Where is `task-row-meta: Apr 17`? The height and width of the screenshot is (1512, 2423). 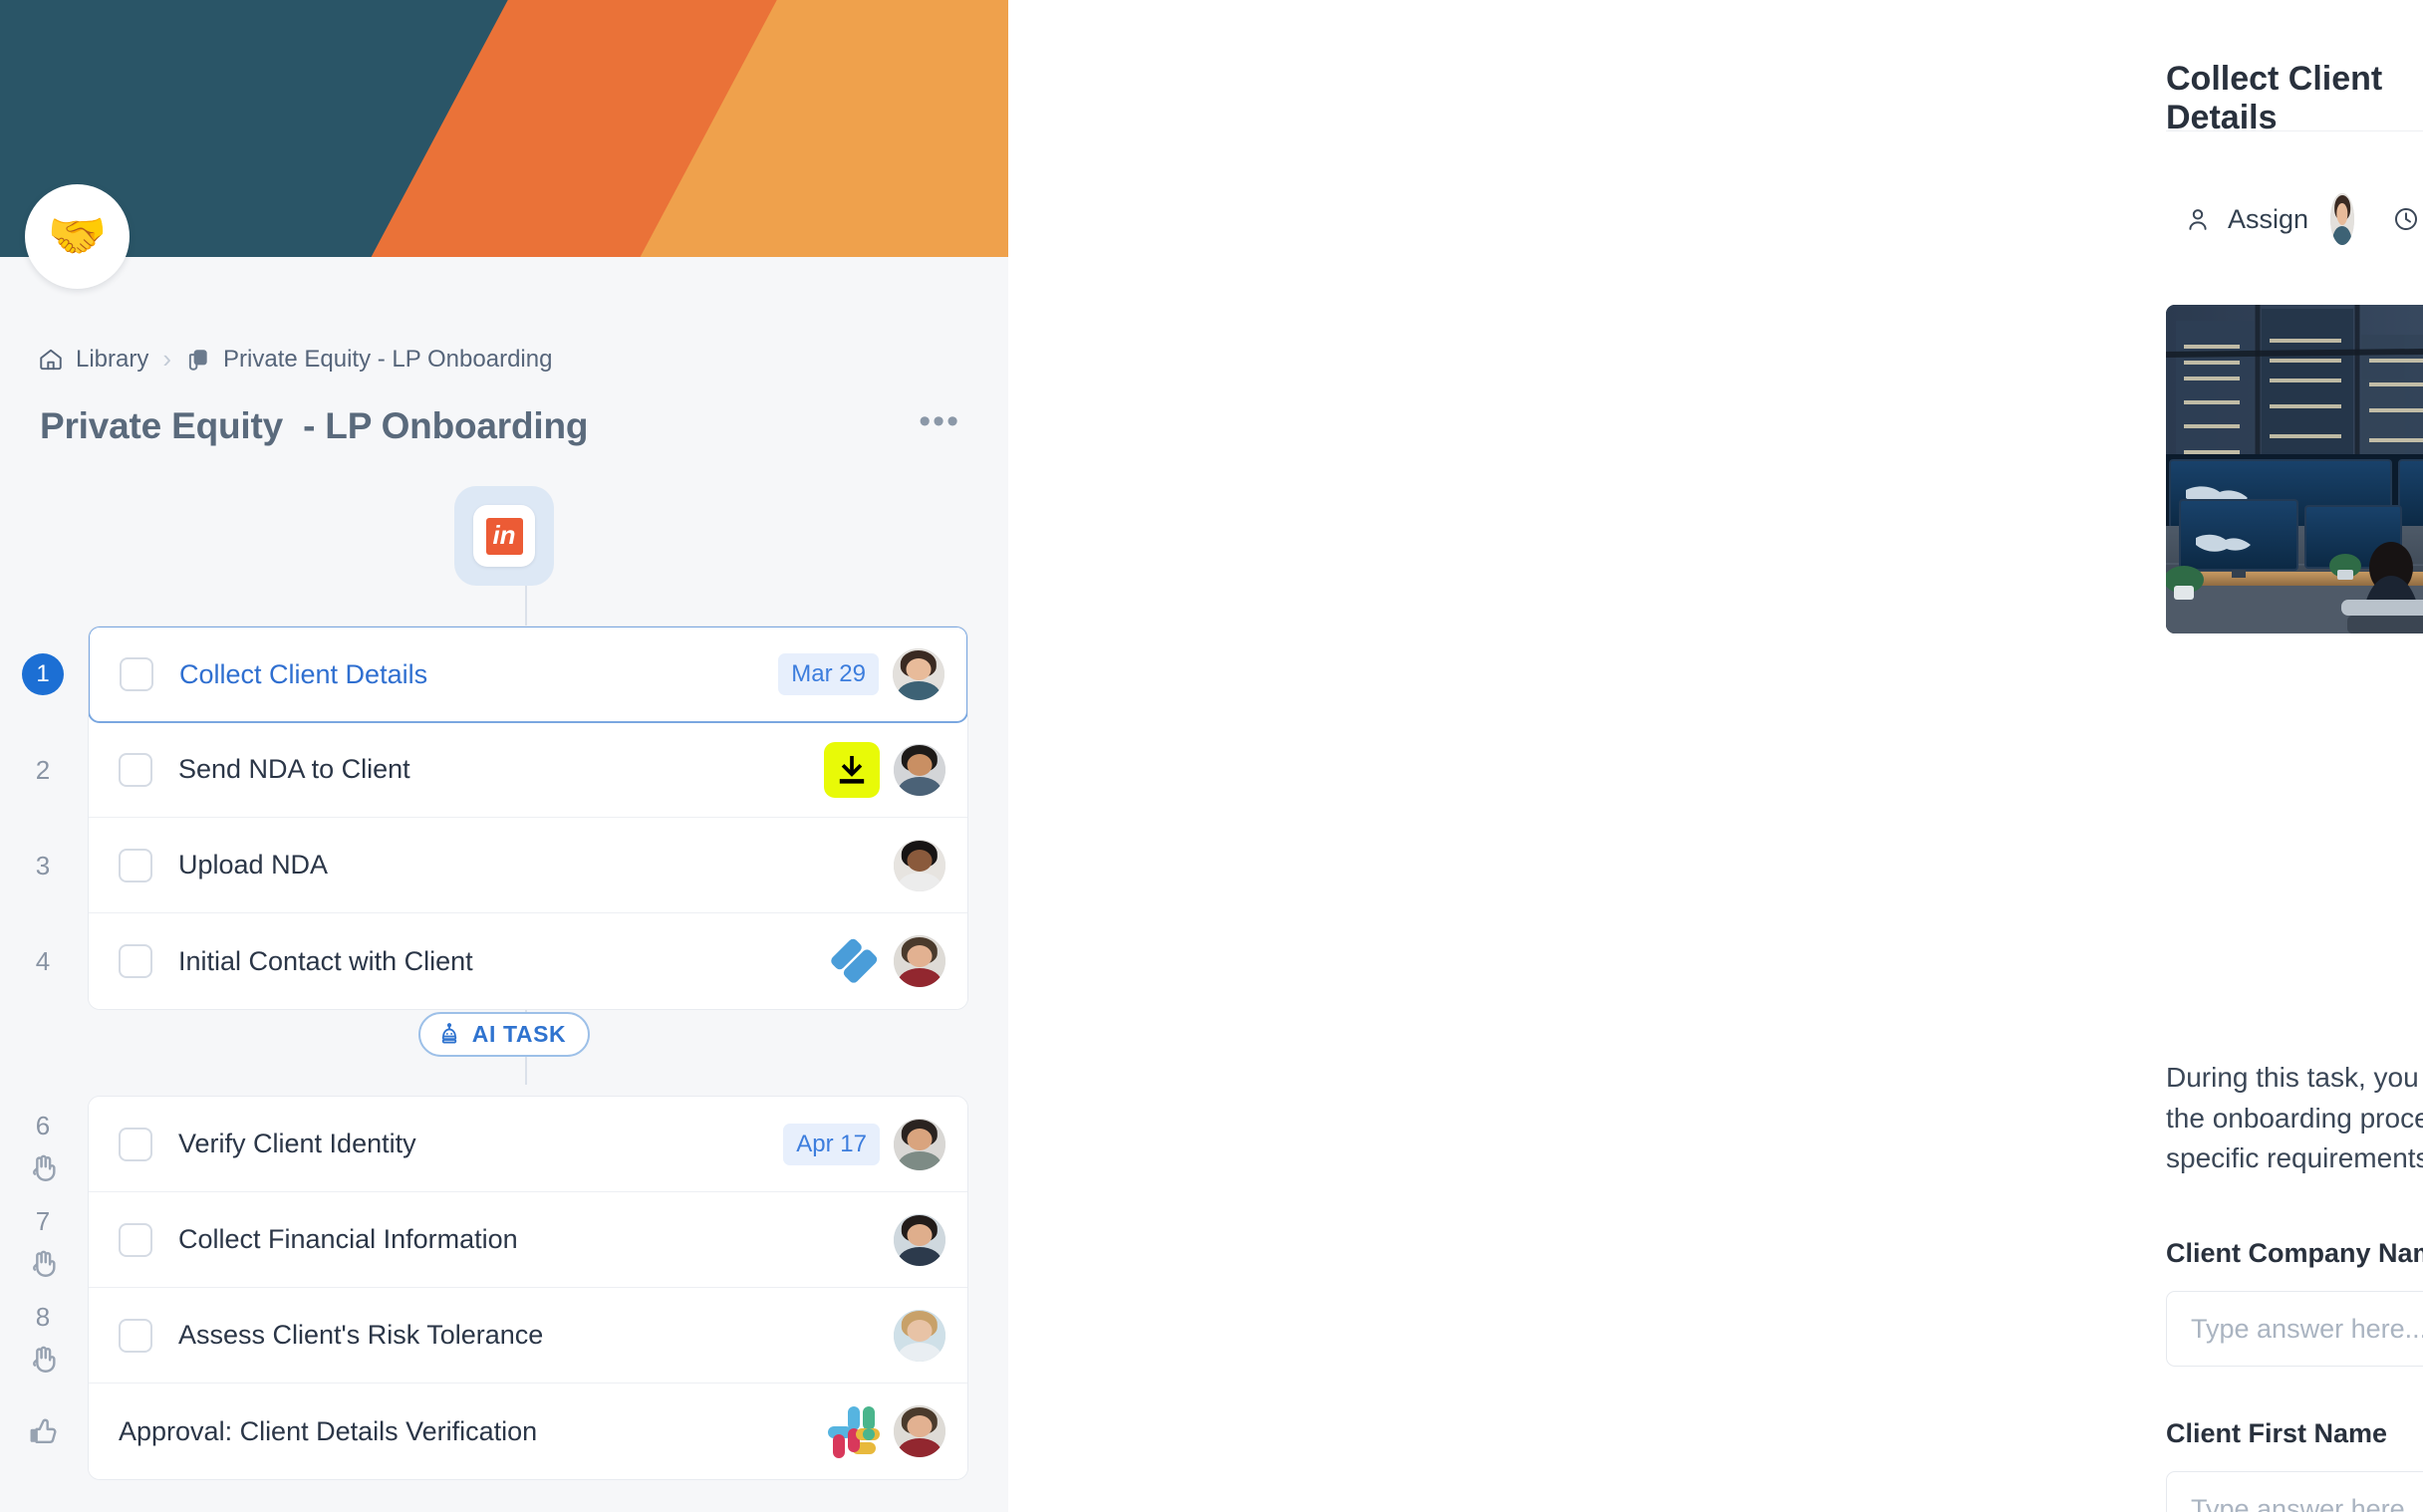
task-row-meta: Apr 17 is located at coordinates (864, 1144).